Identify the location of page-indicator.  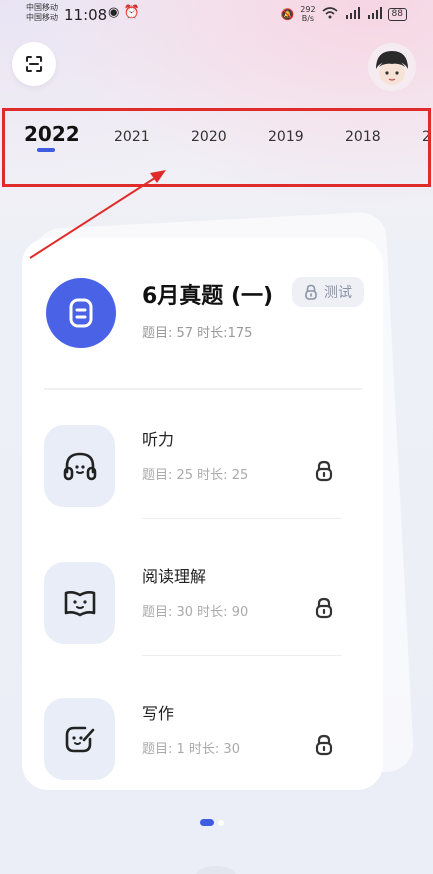
(212, 822).